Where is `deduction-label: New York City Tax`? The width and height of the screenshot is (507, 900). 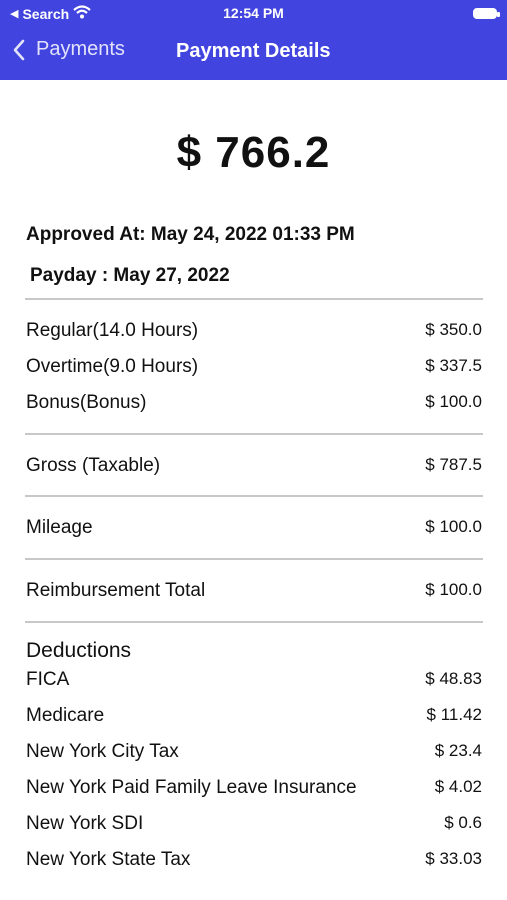
deduction-label: New York City Tax is located at coordinates (102, 751).